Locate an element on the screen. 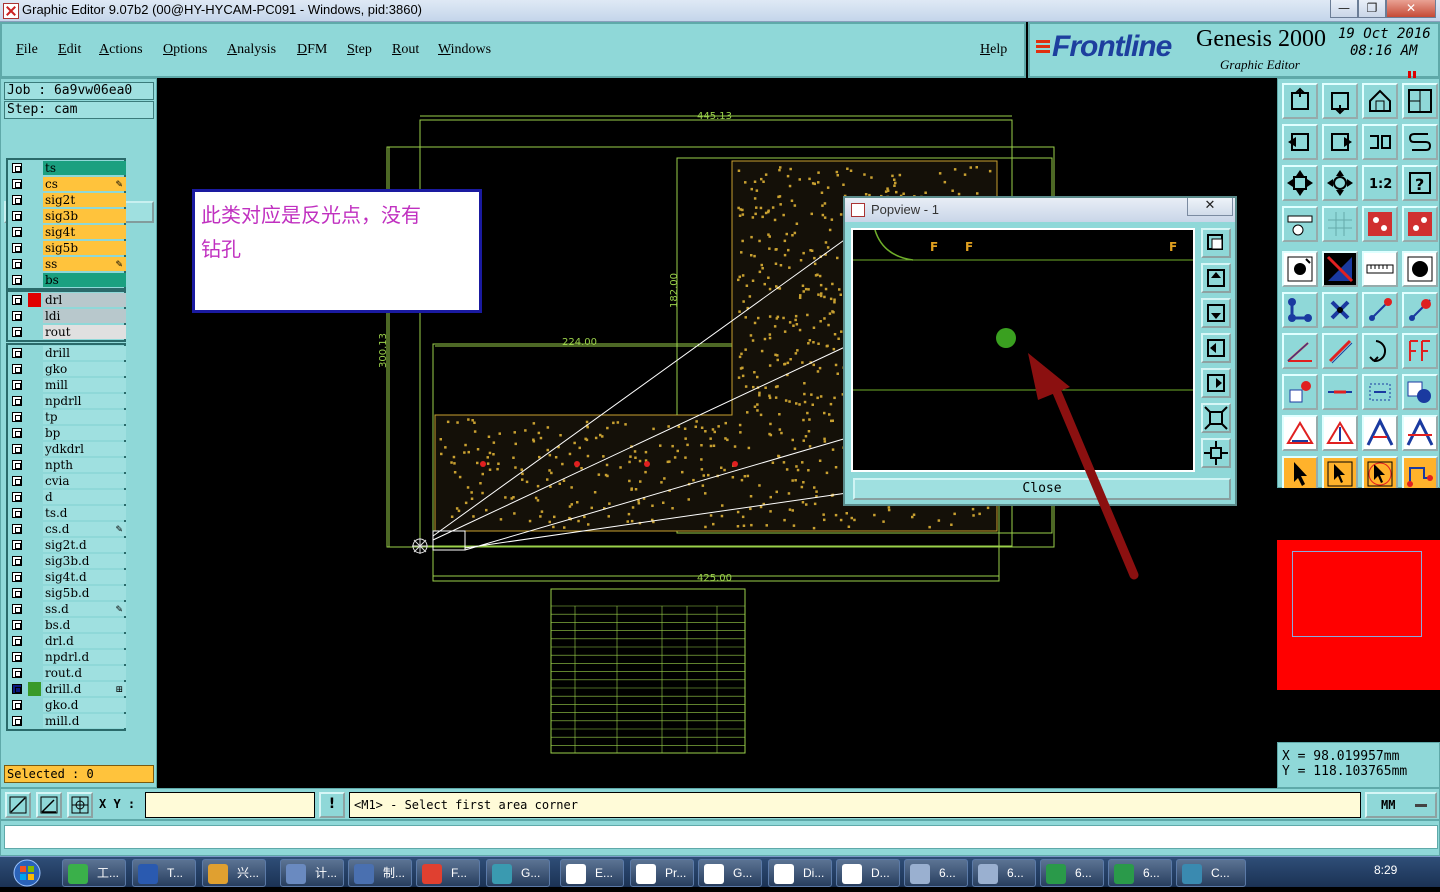 This screenshot has height=892, width=1440. delete-cross-icon is located at coordinates (1340, 310).